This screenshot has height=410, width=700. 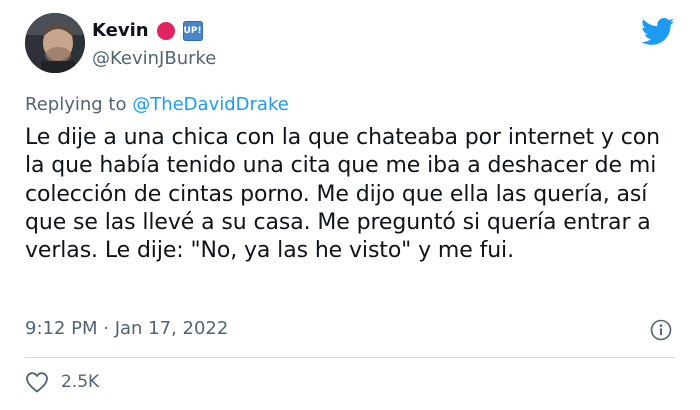 I want to click on twitter-bird-icon, so click(x=658, y=32).